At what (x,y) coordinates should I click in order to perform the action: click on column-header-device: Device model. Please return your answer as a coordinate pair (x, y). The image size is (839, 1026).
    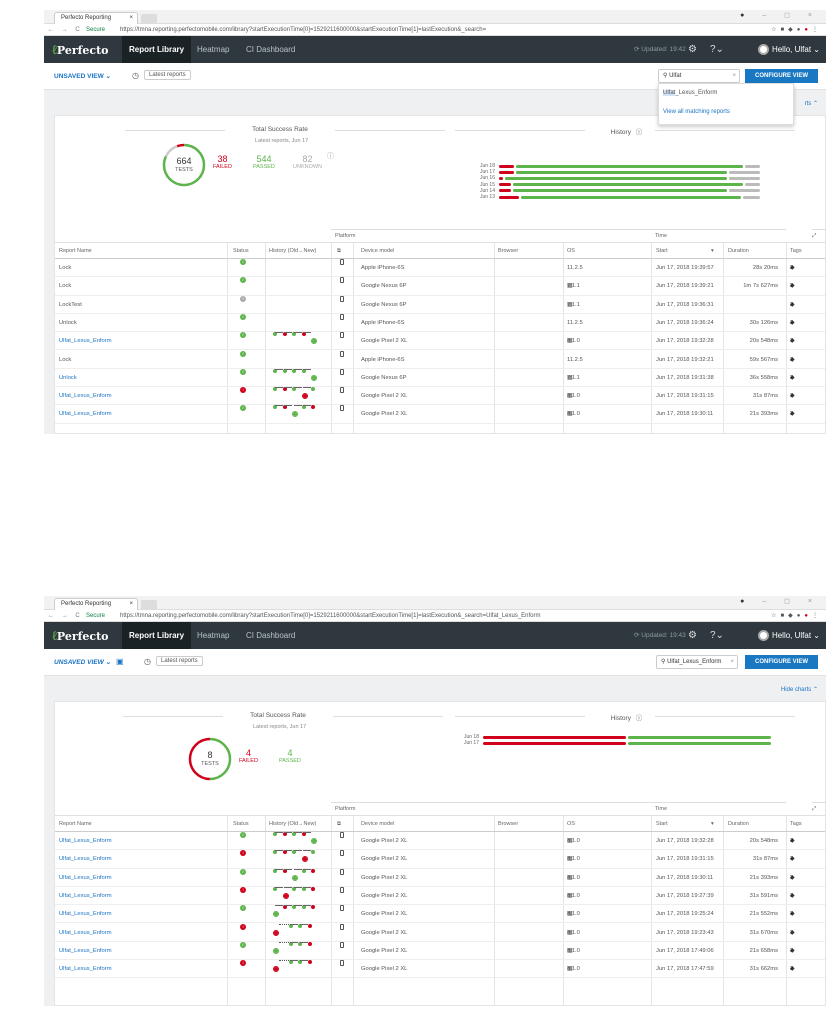
    Looking at the image, I should click on (377, 251).